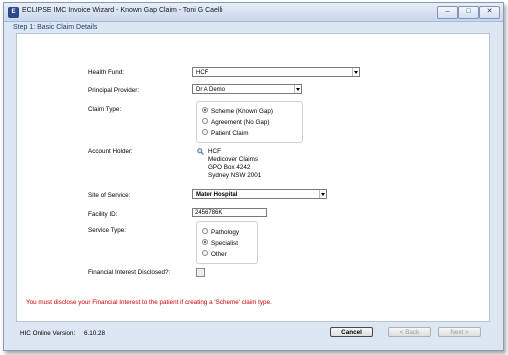 This screenshot has height=355, width=508. What do you see at coordinates (114, 90) in the screenshot?
I see `principal-provider-label: Principal Provider:` at bounding box center [114, 90].